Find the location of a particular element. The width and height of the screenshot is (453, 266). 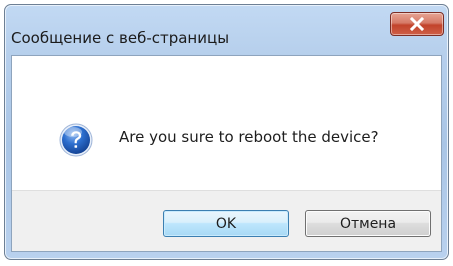

close-button is located at coordinates (417, 24).